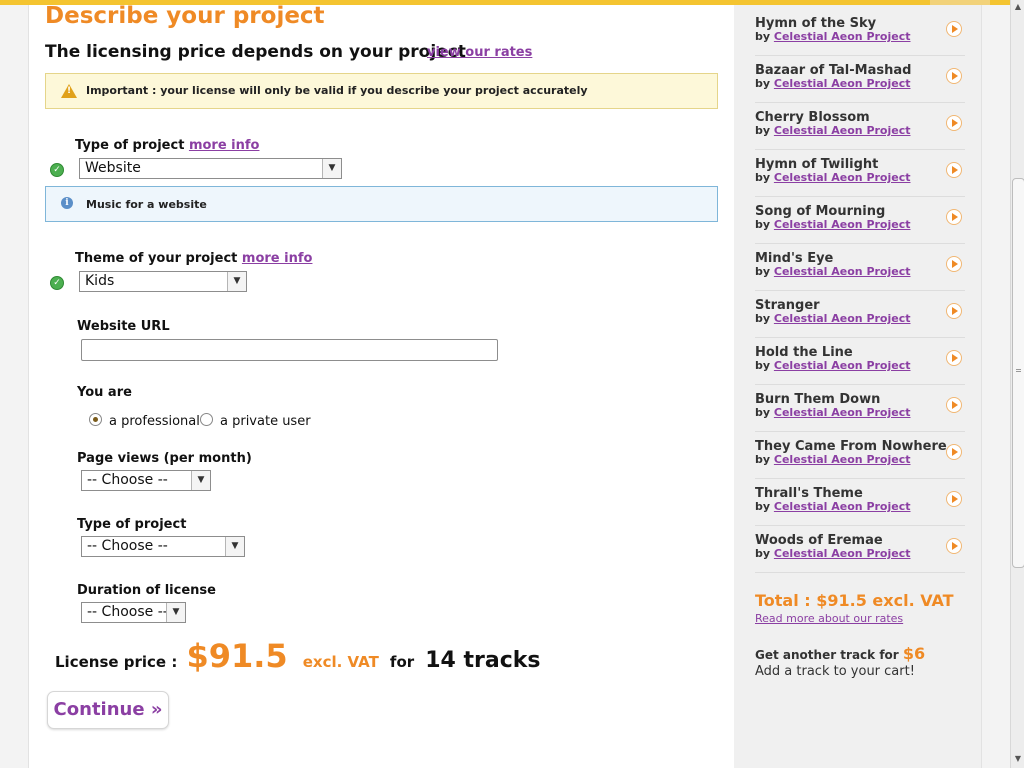  Describe the element at coordinates (127, 546) in the screenshot. I see `project-type-2-value: -- Choose --` at that location.